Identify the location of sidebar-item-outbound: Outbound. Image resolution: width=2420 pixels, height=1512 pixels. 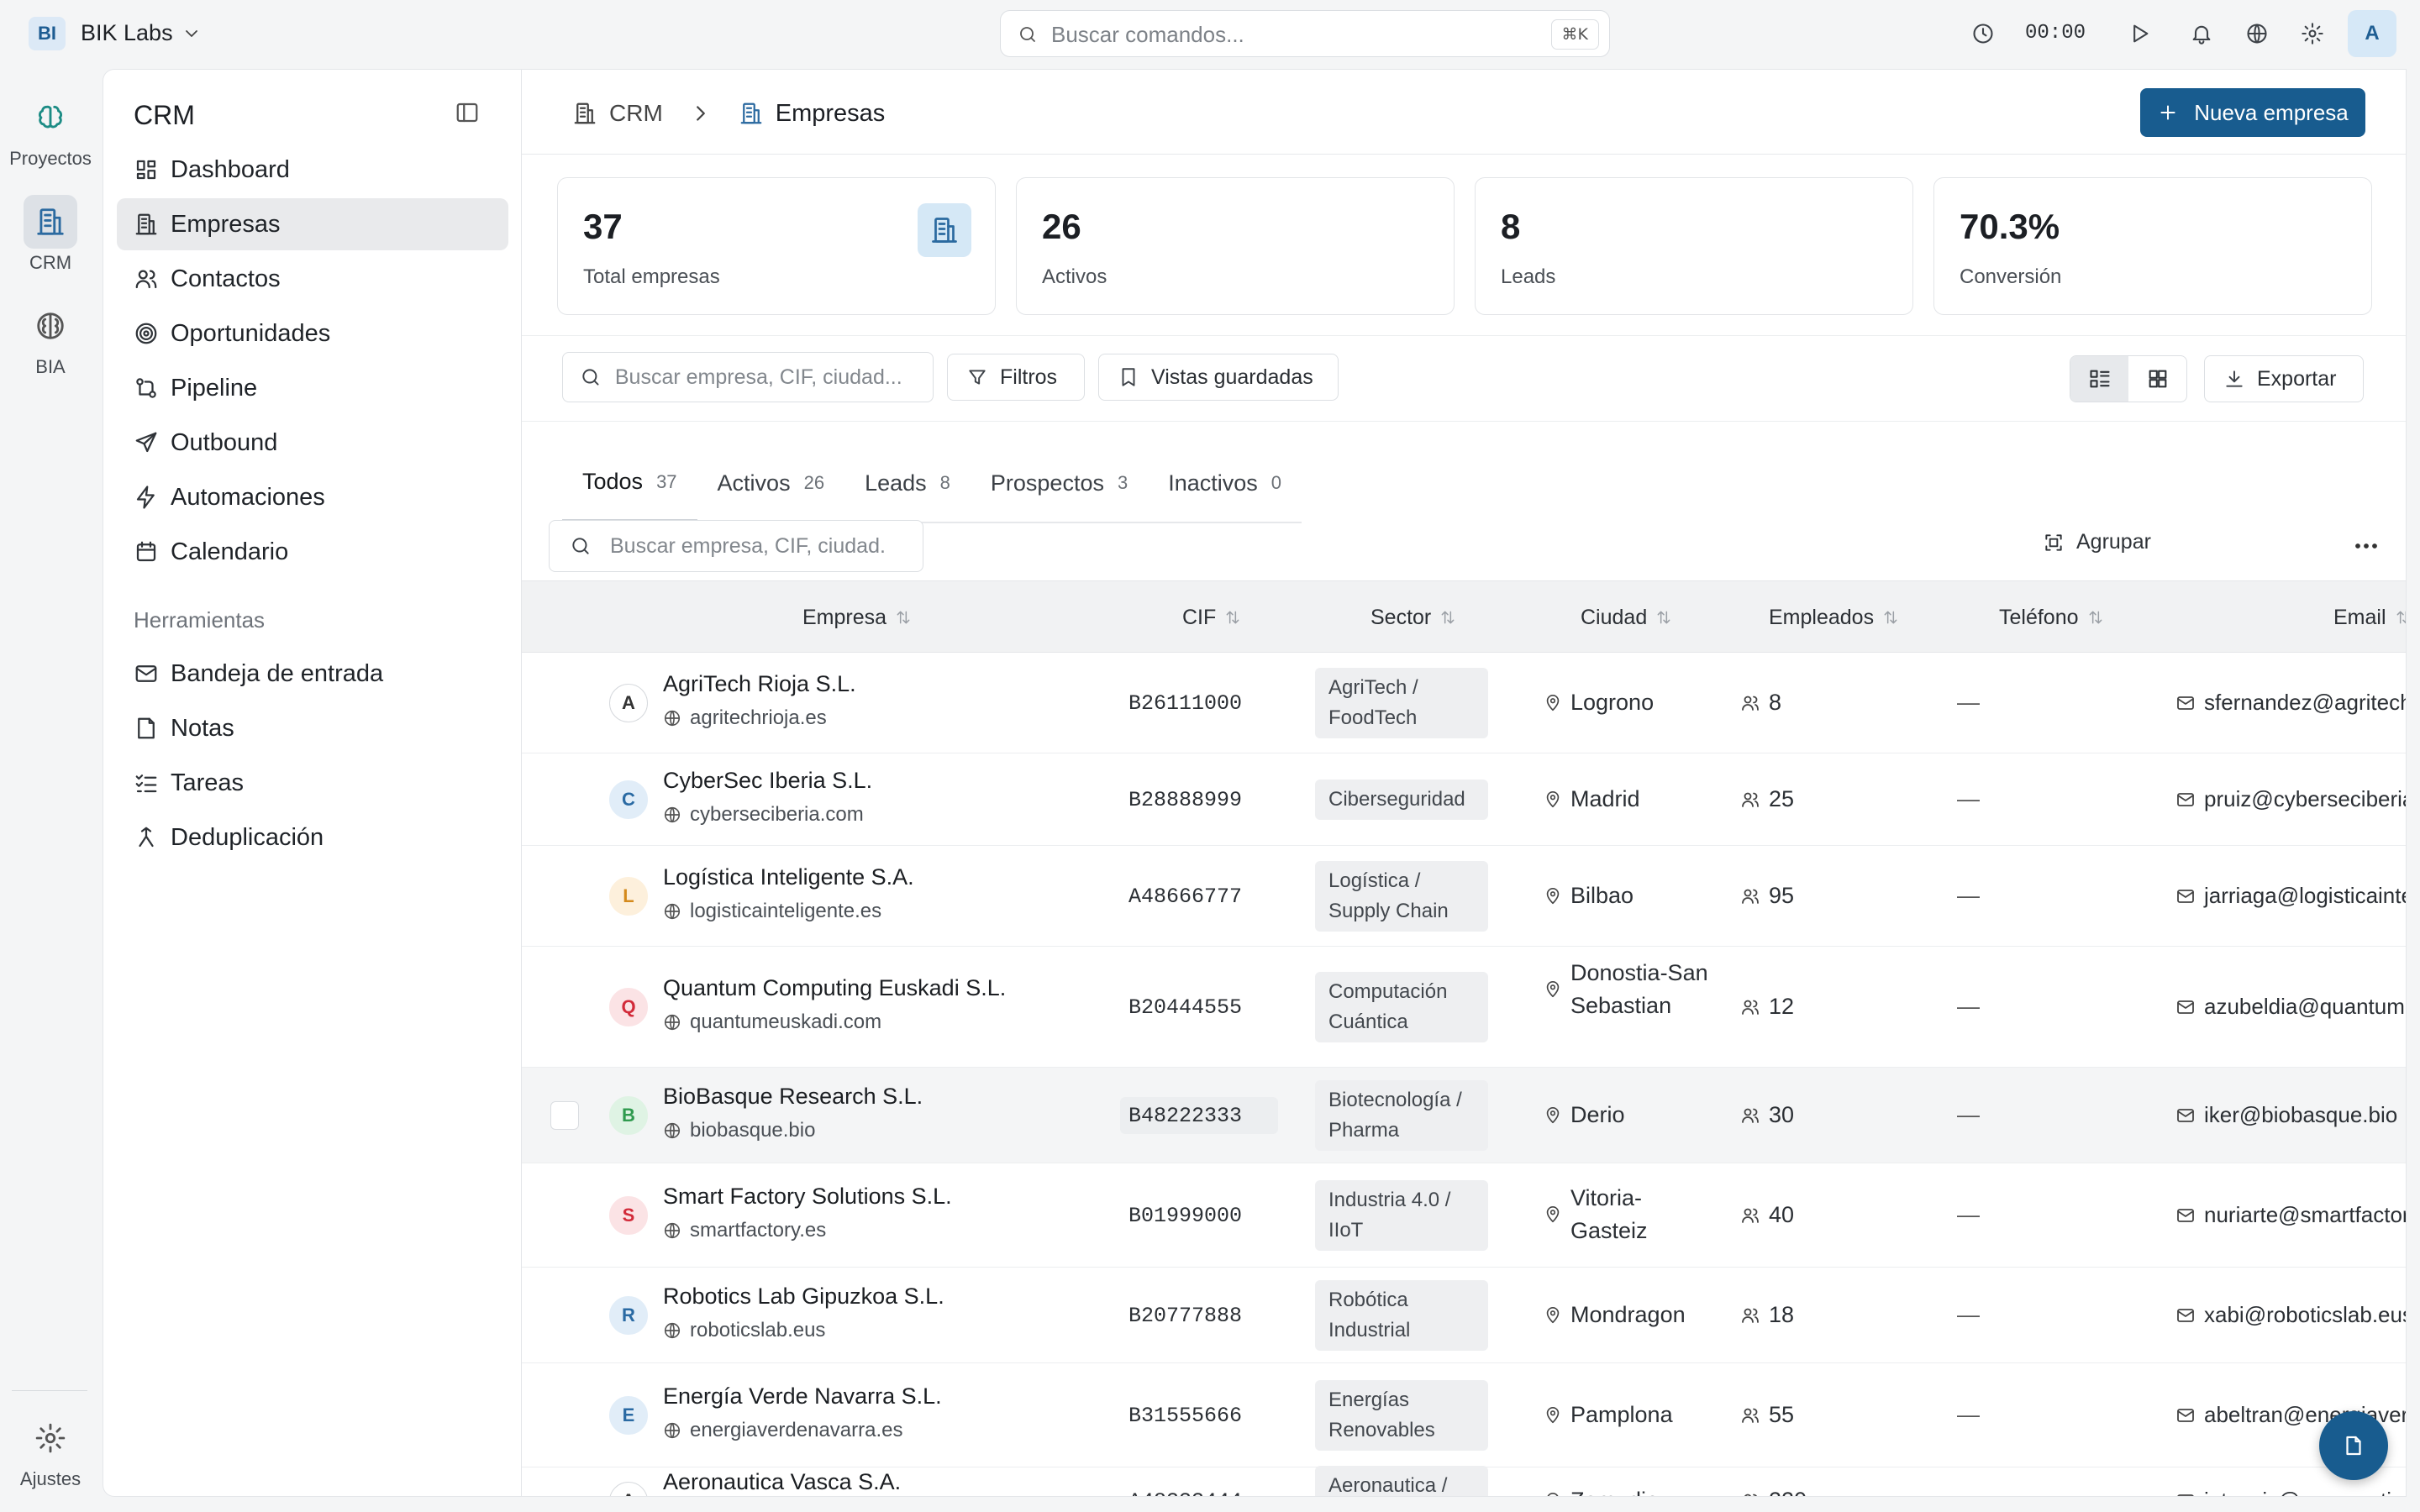
(313, 443).